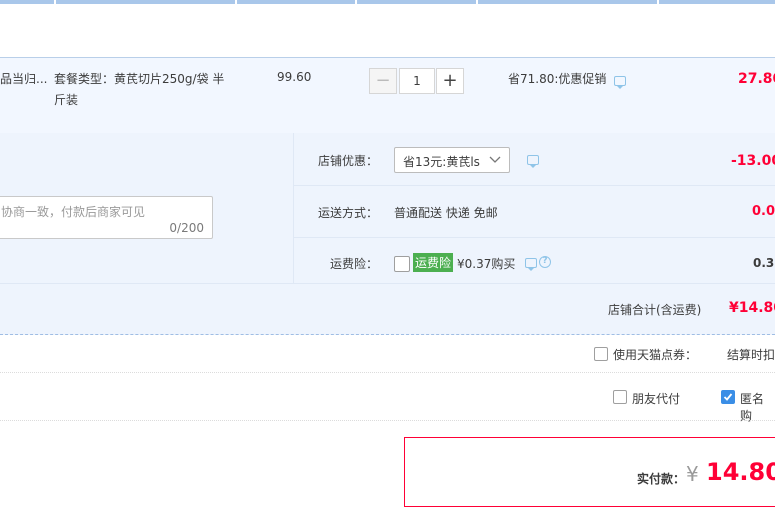 Image resolution: width=775 pixels, height=507 pixels. I want to click on shop-discount-value: 省13元:黄芪ls, so click(441, 162).